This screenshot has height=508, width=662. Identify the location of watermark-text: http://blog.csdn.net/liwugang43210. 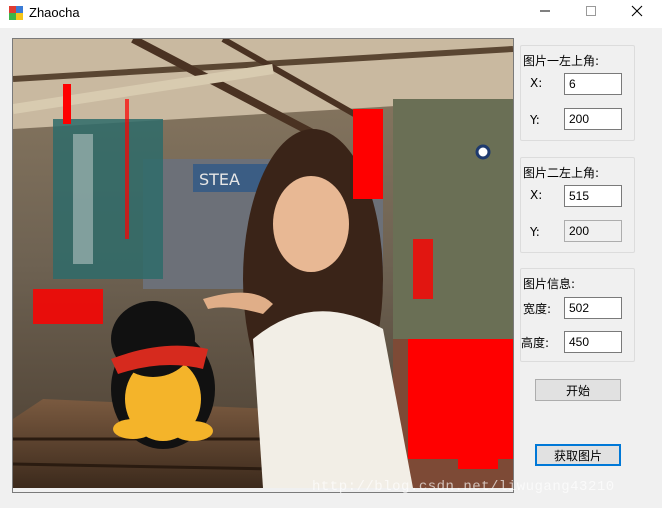
(463, 487).